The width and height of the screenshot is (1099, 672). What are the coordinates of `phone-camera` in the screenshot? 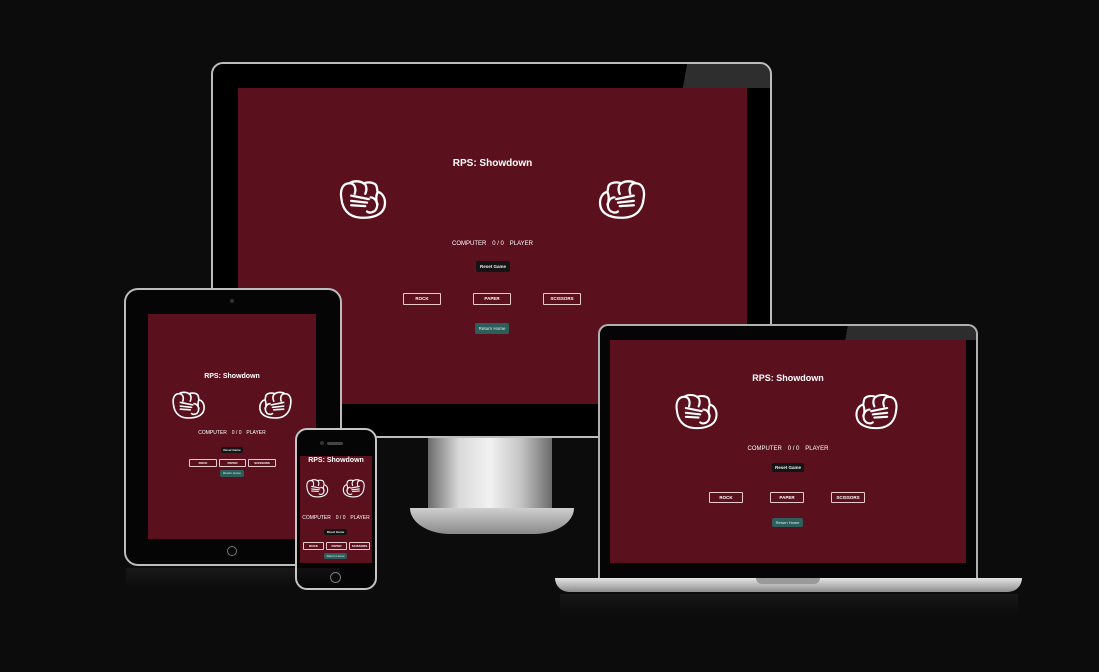 It's located at (322, 443).